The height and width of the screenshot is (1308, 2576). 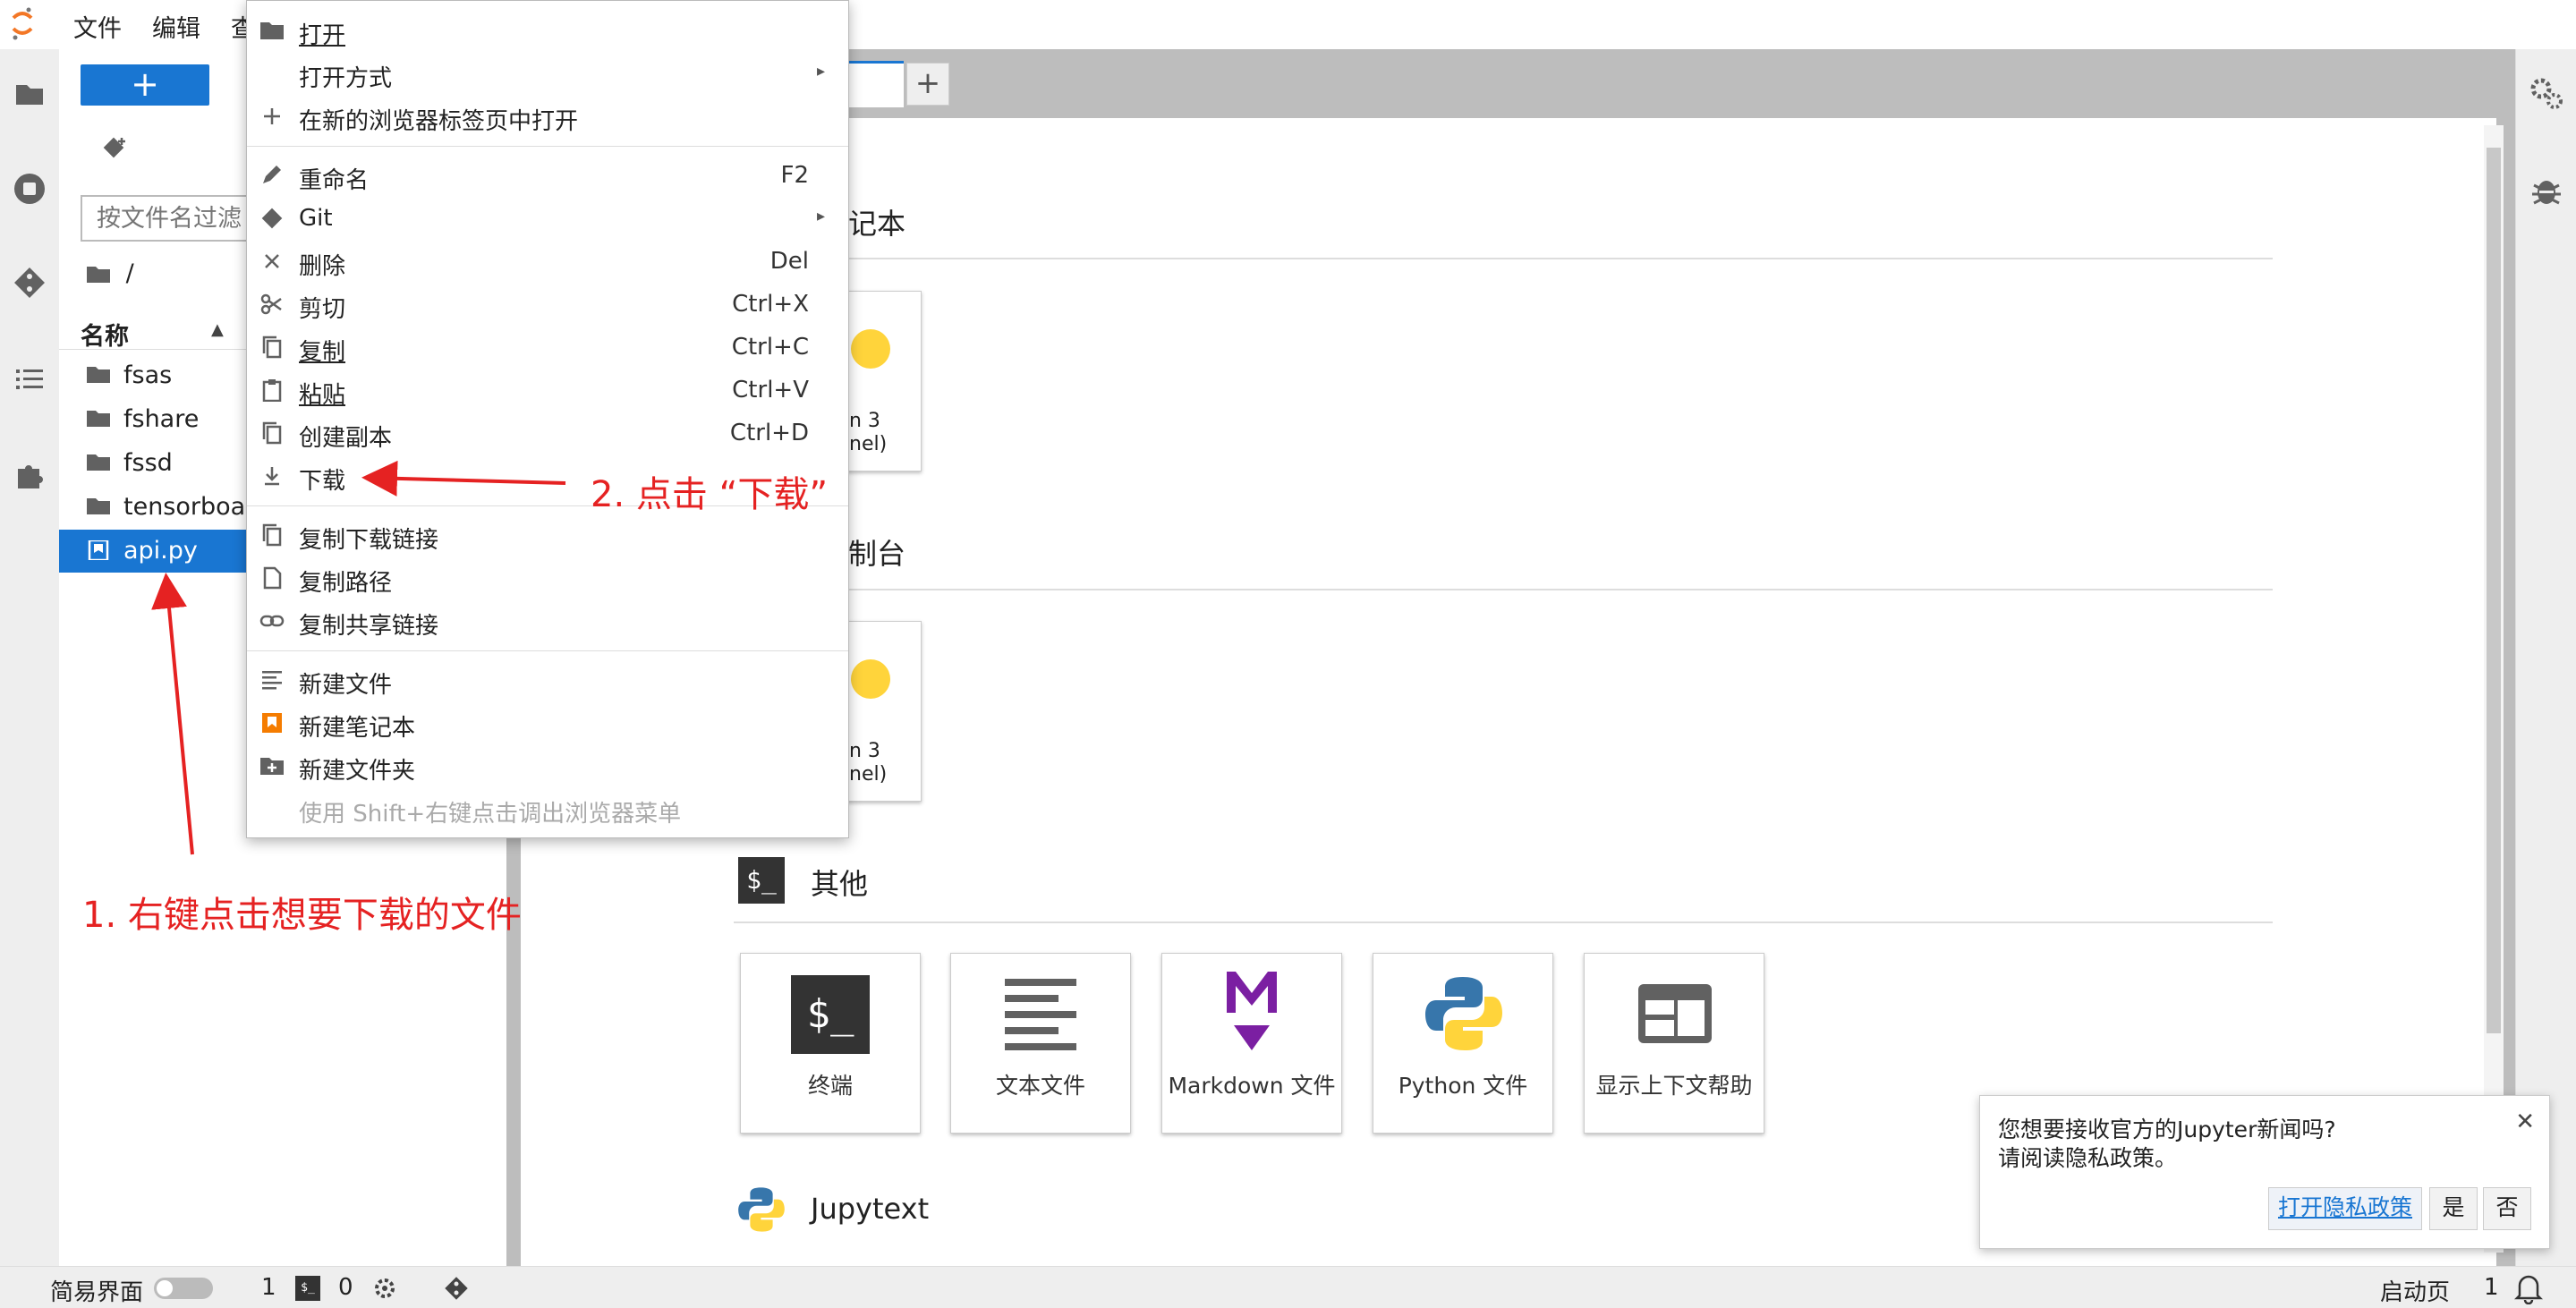 What do you see at coordinates (2494, 590) in the screenshot?
I see `scrollbar-thumb` at bounding box center [2494, 590].